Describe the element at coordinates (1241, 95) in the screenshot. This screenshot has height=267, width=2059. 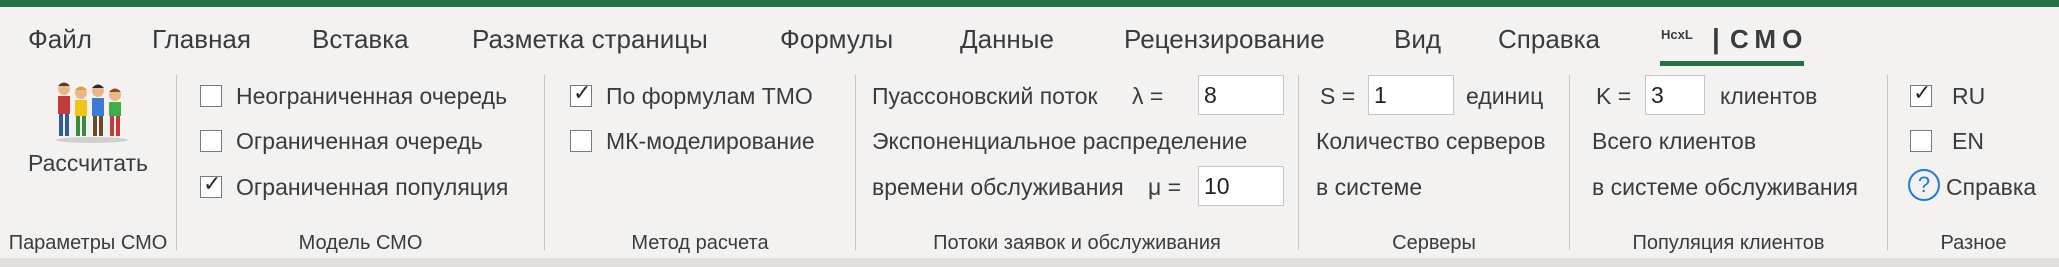
I see `lambda-input: 8` at that location.